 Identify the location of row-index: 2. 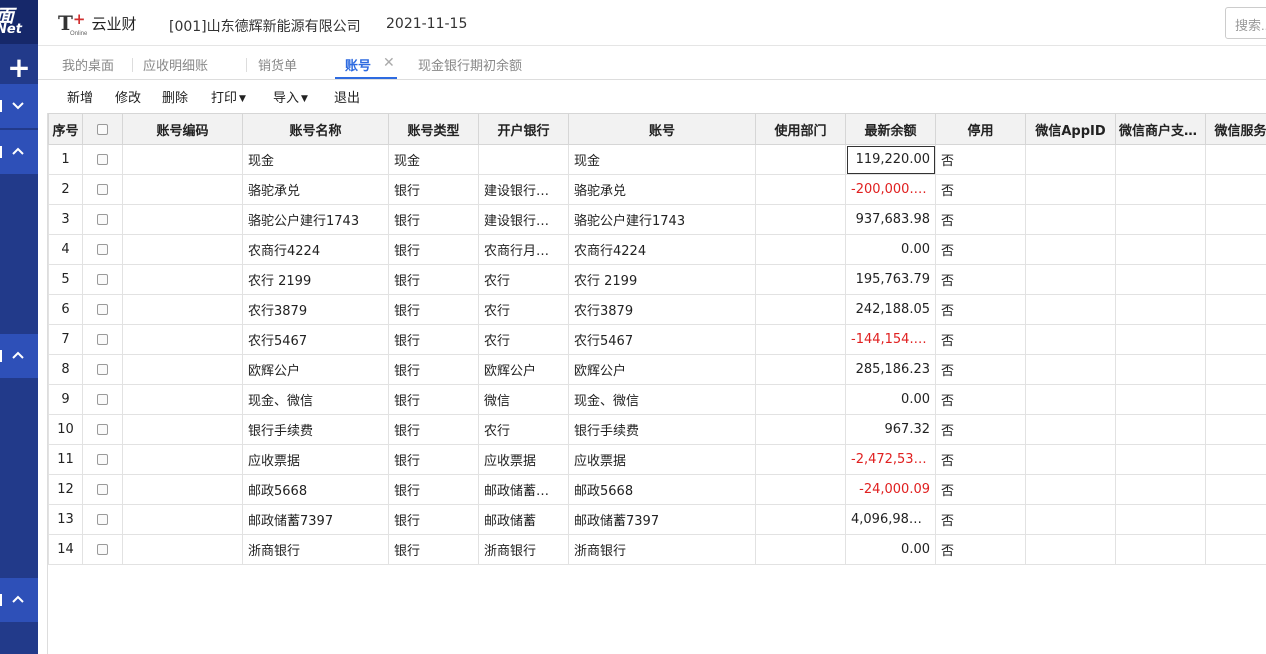
(65, 189).